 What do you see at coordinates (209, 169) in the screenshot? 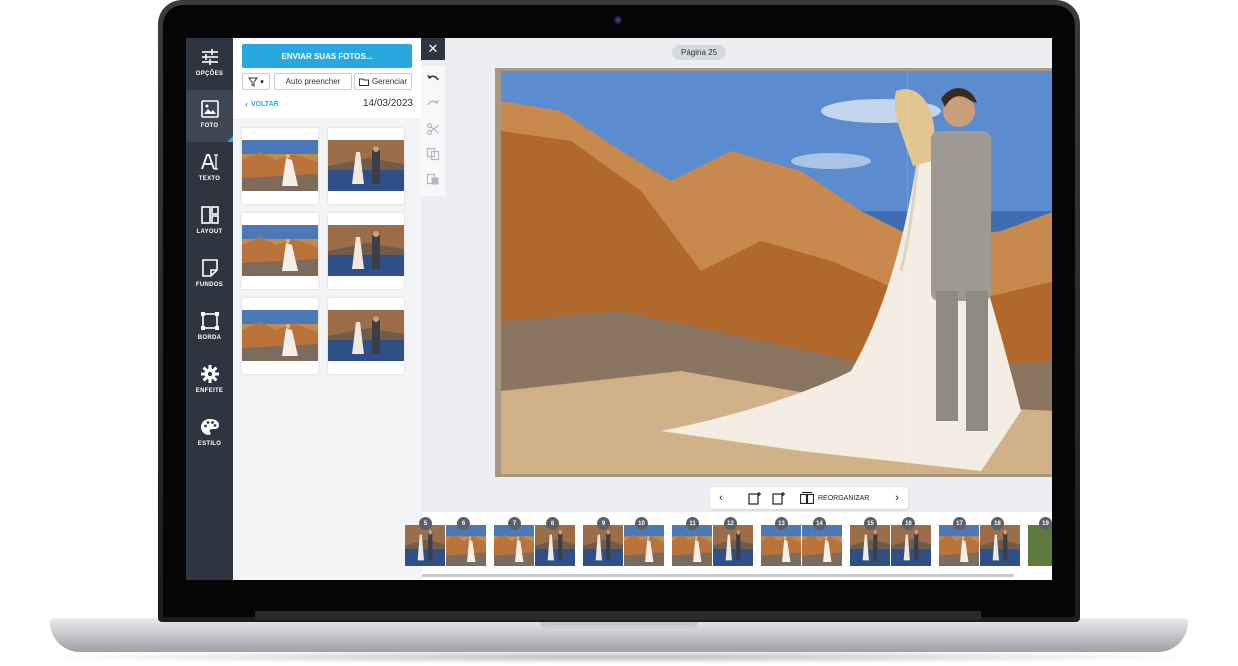
I see `tool-text: TEXTO` at bounding box center [209, 169].